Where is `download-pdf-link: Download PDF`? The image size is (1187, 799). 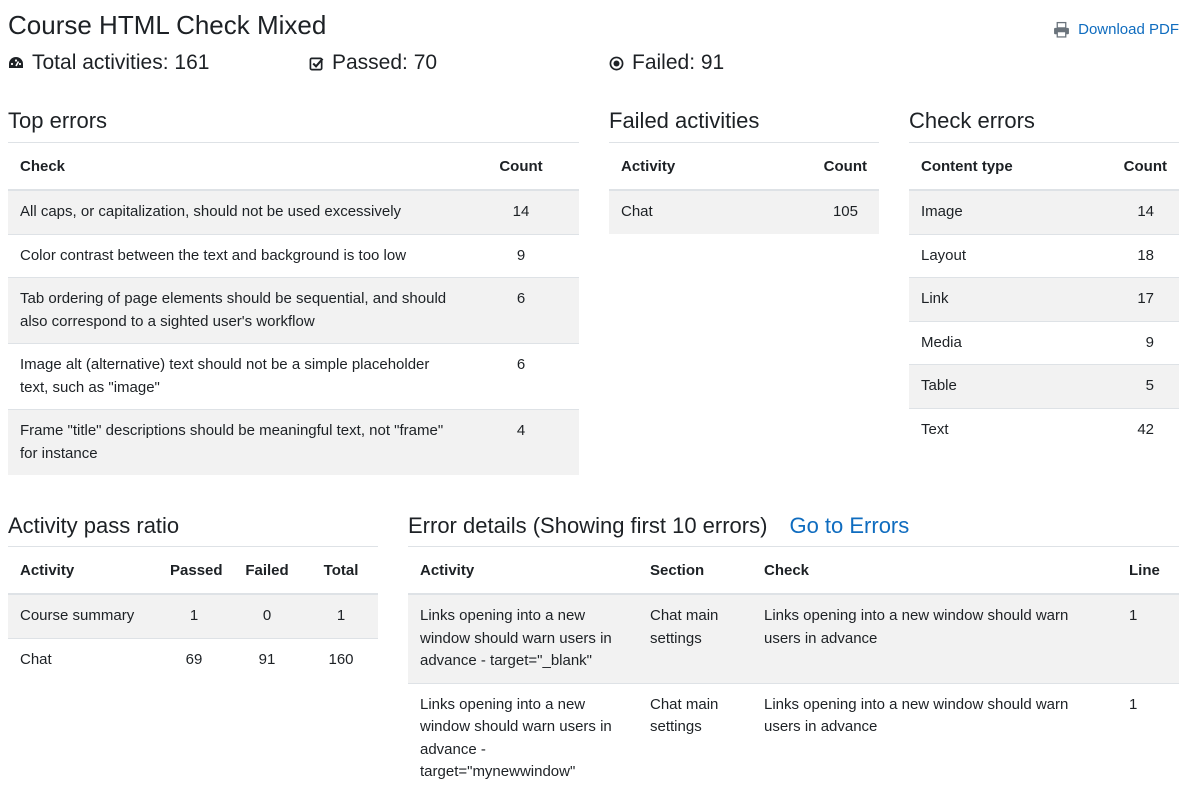
download-pdf-link: Download PDF is located at coordinates (1116, 29).